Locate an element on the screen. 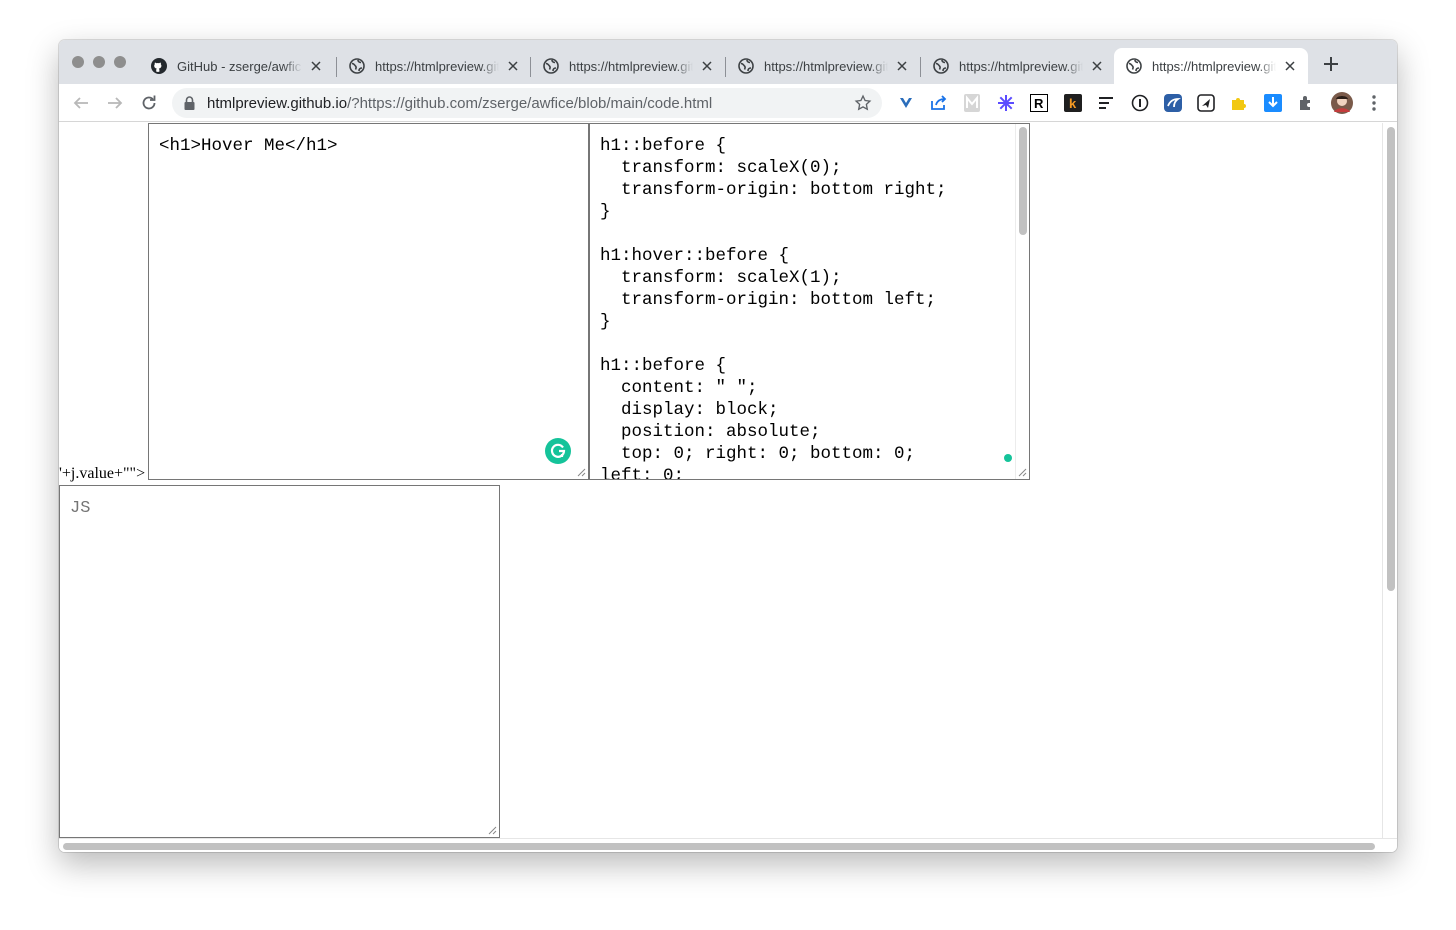 The width and height of the screenshot is (1456, 930). tab-htmlpreview-2: https://htmlpreview.github.io is located at coordinates (628, 66).